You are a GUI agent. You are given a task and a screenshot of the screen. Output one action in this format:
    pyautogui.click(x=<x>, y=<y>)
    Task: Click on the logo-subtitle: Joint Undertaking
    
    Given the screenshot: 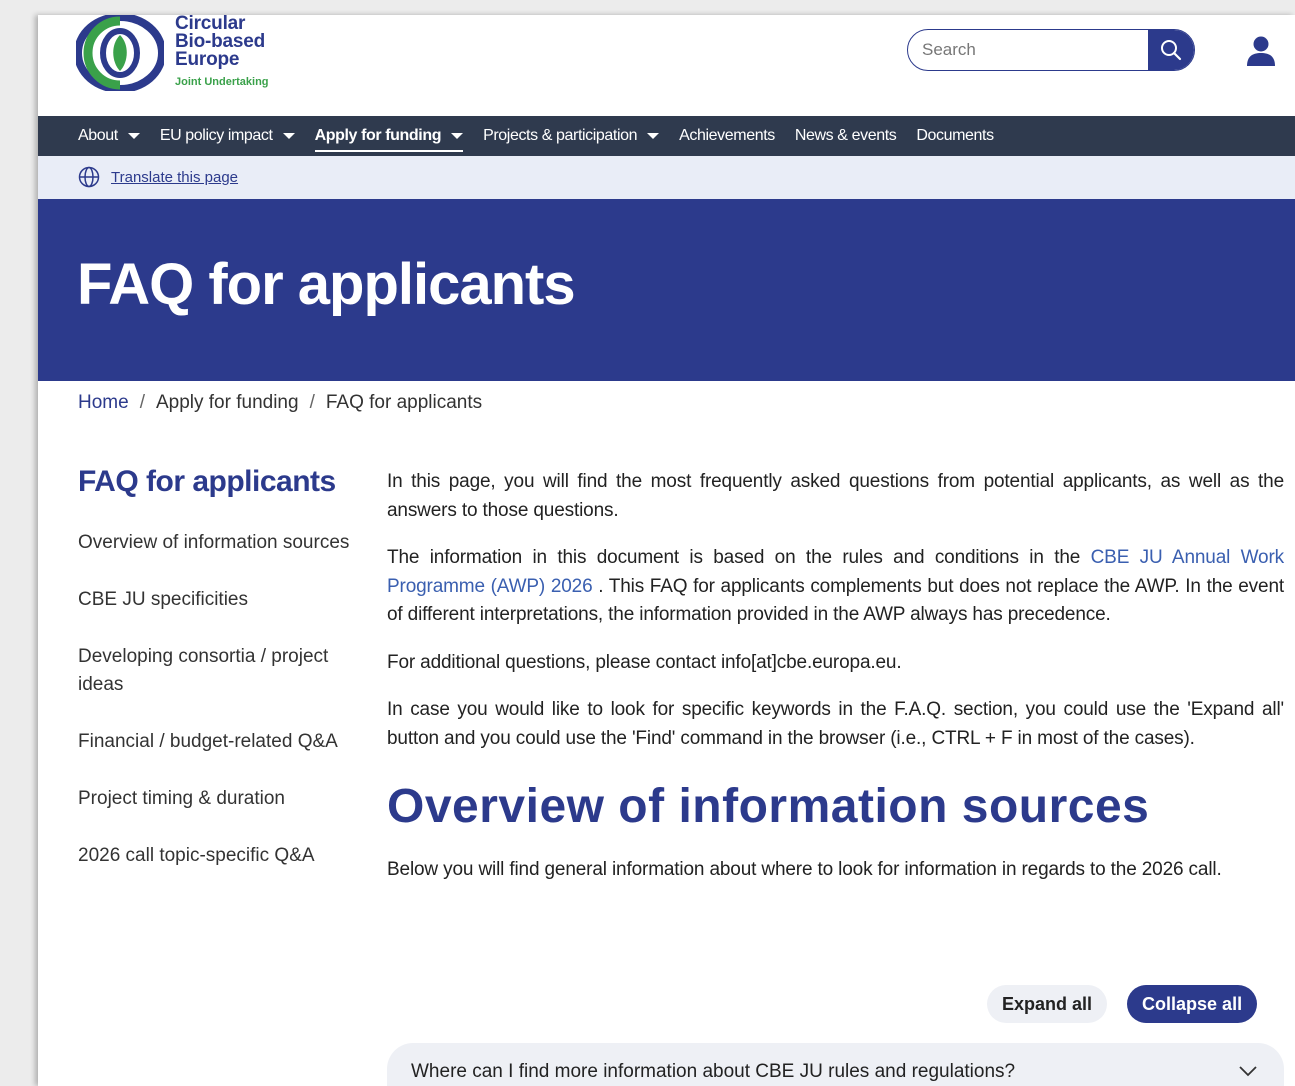 What is the action you would take?
    pyautogui.click(x=222, y=82)
    